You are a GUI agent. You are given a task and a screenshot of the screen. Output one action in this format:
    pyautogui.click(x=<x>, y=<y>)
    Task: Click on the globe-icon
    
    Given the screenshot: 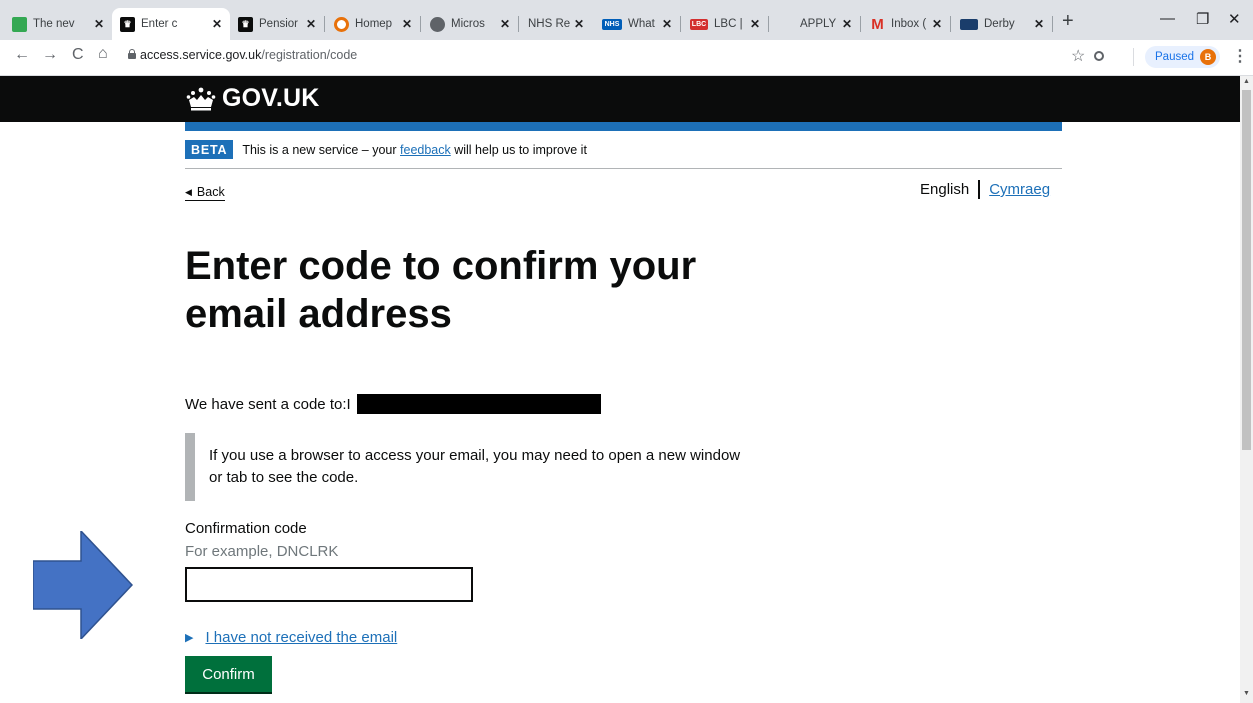 What is the action you would take?
    pyautogui.click(x=437, y=24)
    